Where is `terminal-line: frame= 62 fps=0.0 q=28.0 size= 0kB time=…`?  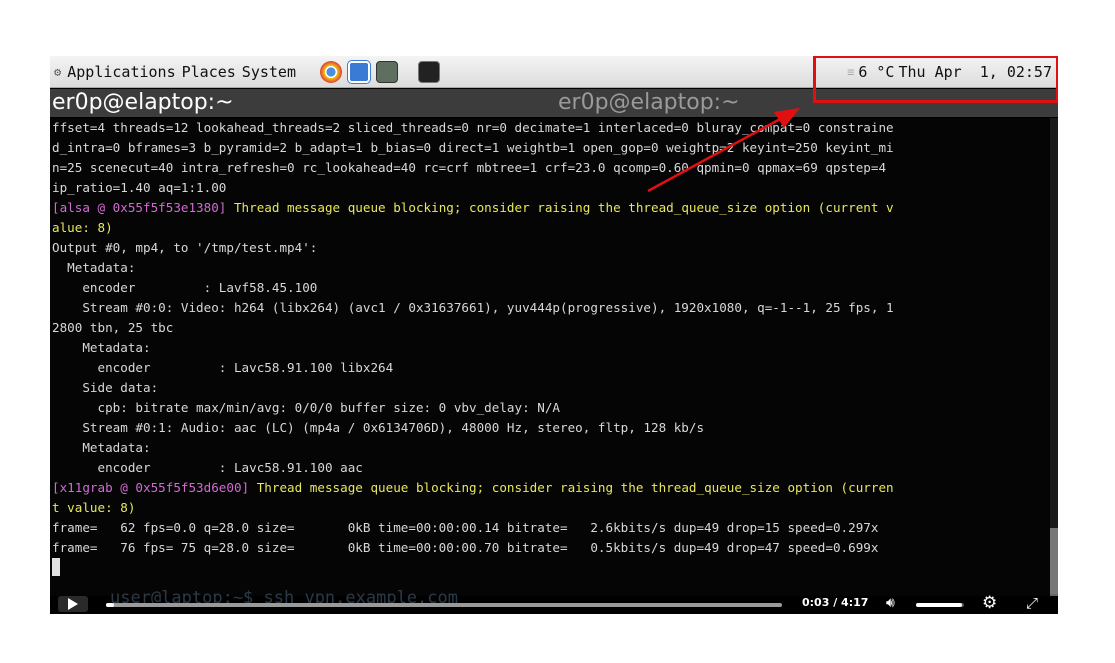 terminal-line: frame= 62 fps=0.0 q=28.0 size= 0kB time=… is located at coordinates (555, 528).